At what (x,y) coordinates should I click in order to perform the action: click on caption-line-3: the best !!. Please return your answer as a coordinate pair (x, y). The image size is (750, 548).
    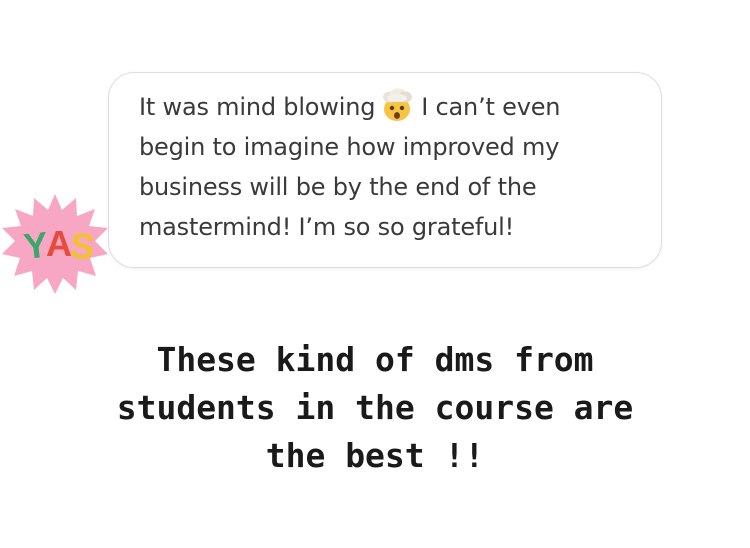
    Looking at the image, I should click on (375, 455).